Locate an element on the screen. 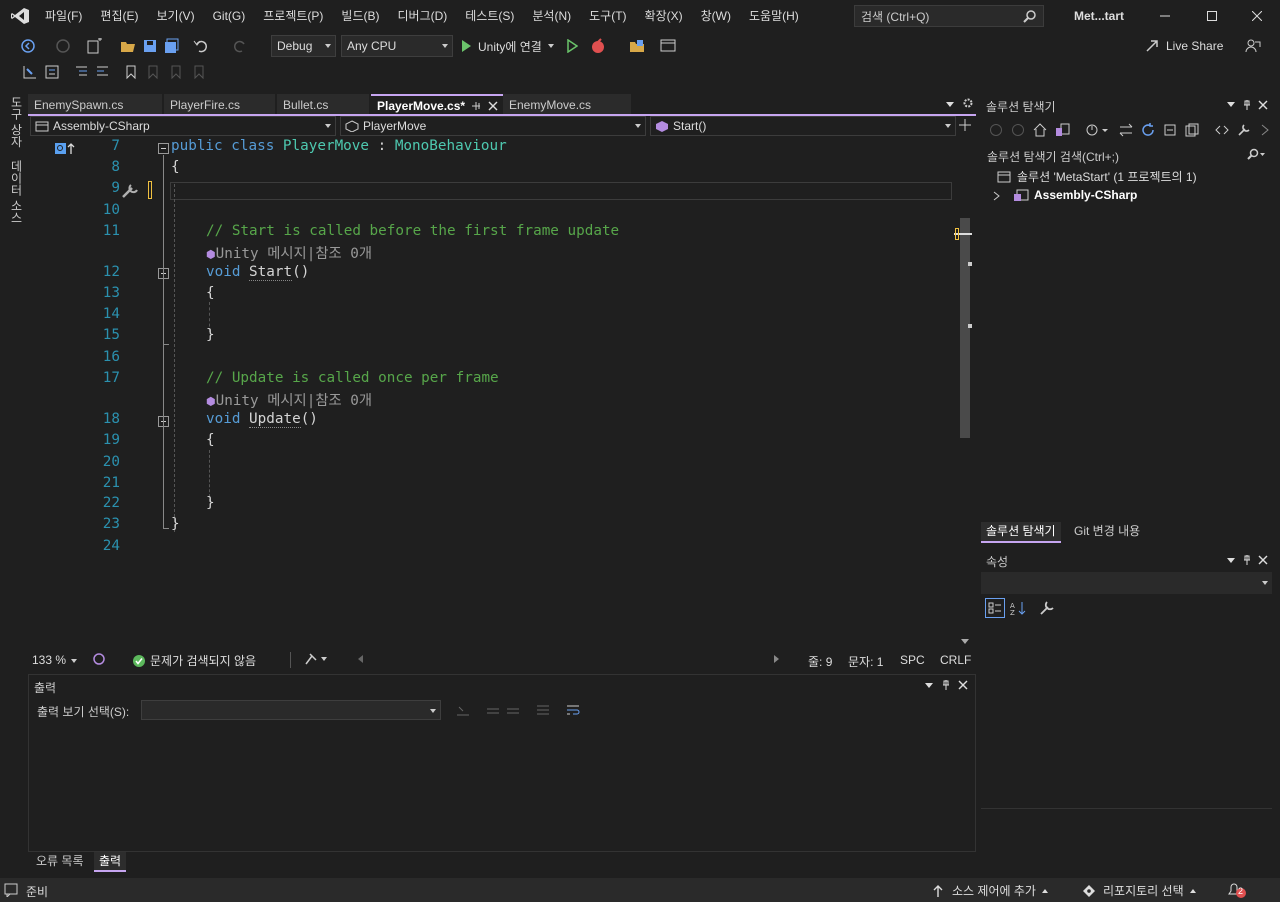  properties-wrench-icon is located at coordinates (1244, 130).